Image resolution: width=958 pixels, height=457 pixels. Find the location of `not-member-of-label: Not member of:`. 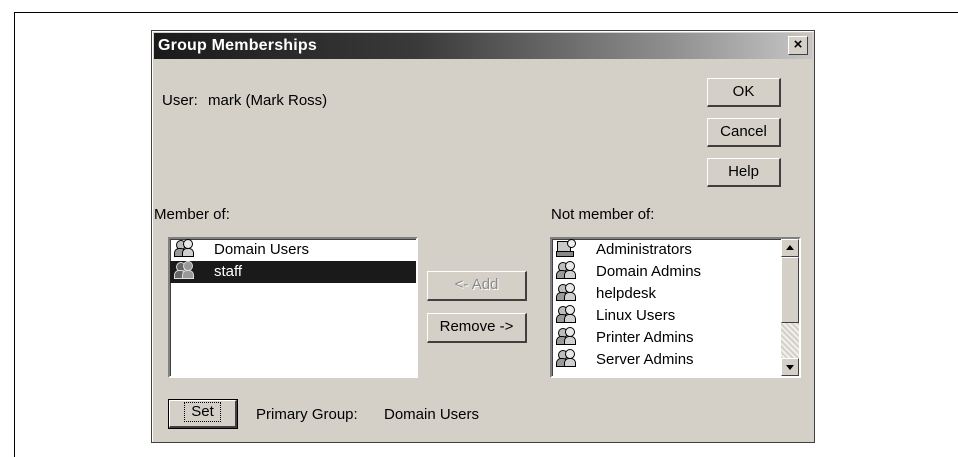

not-member-of-label: Not member of: is located at coordinates (603, 214).